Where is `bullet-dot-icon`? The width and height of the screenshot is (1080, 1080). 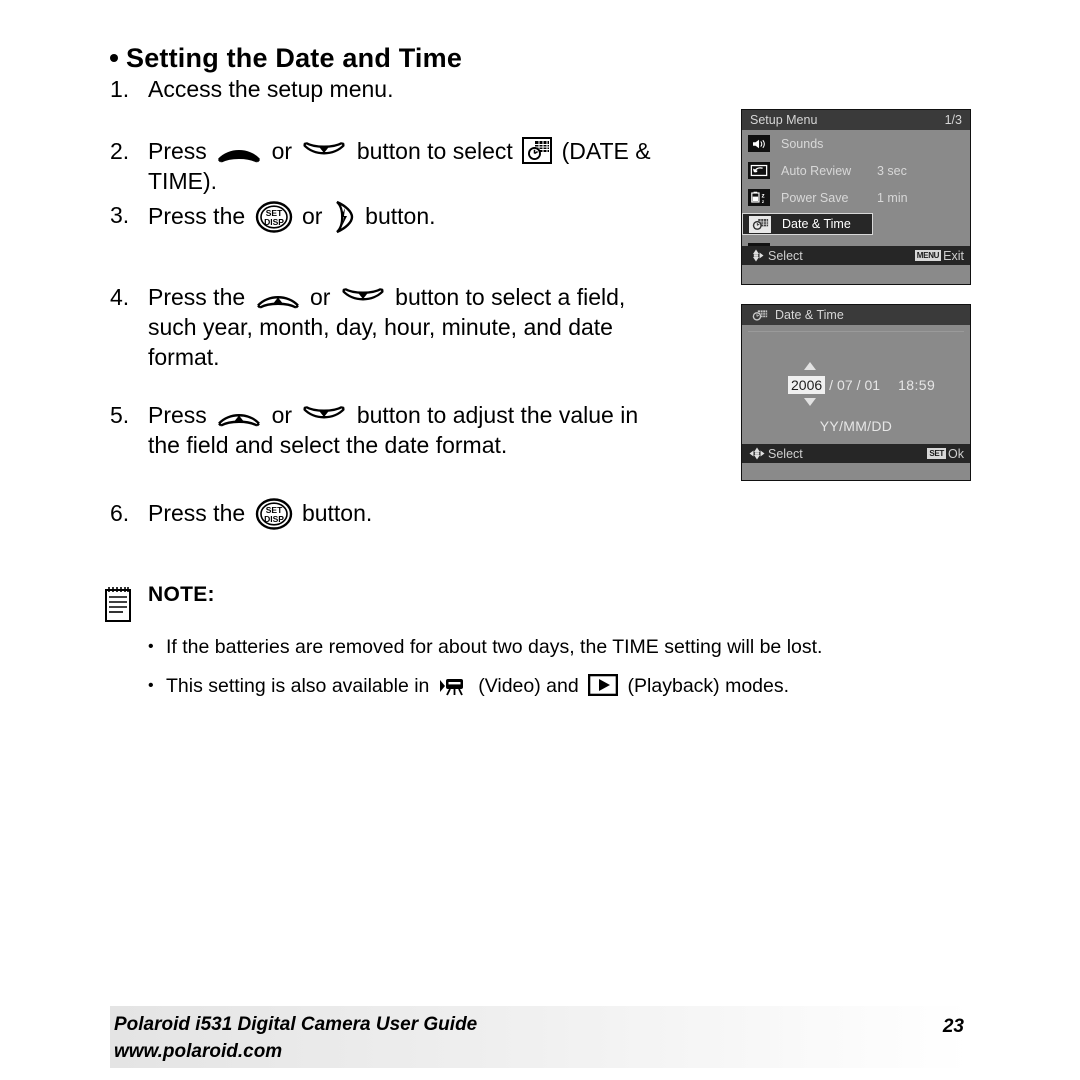 bullet-dot-icon is located at coordinates (114, 58).